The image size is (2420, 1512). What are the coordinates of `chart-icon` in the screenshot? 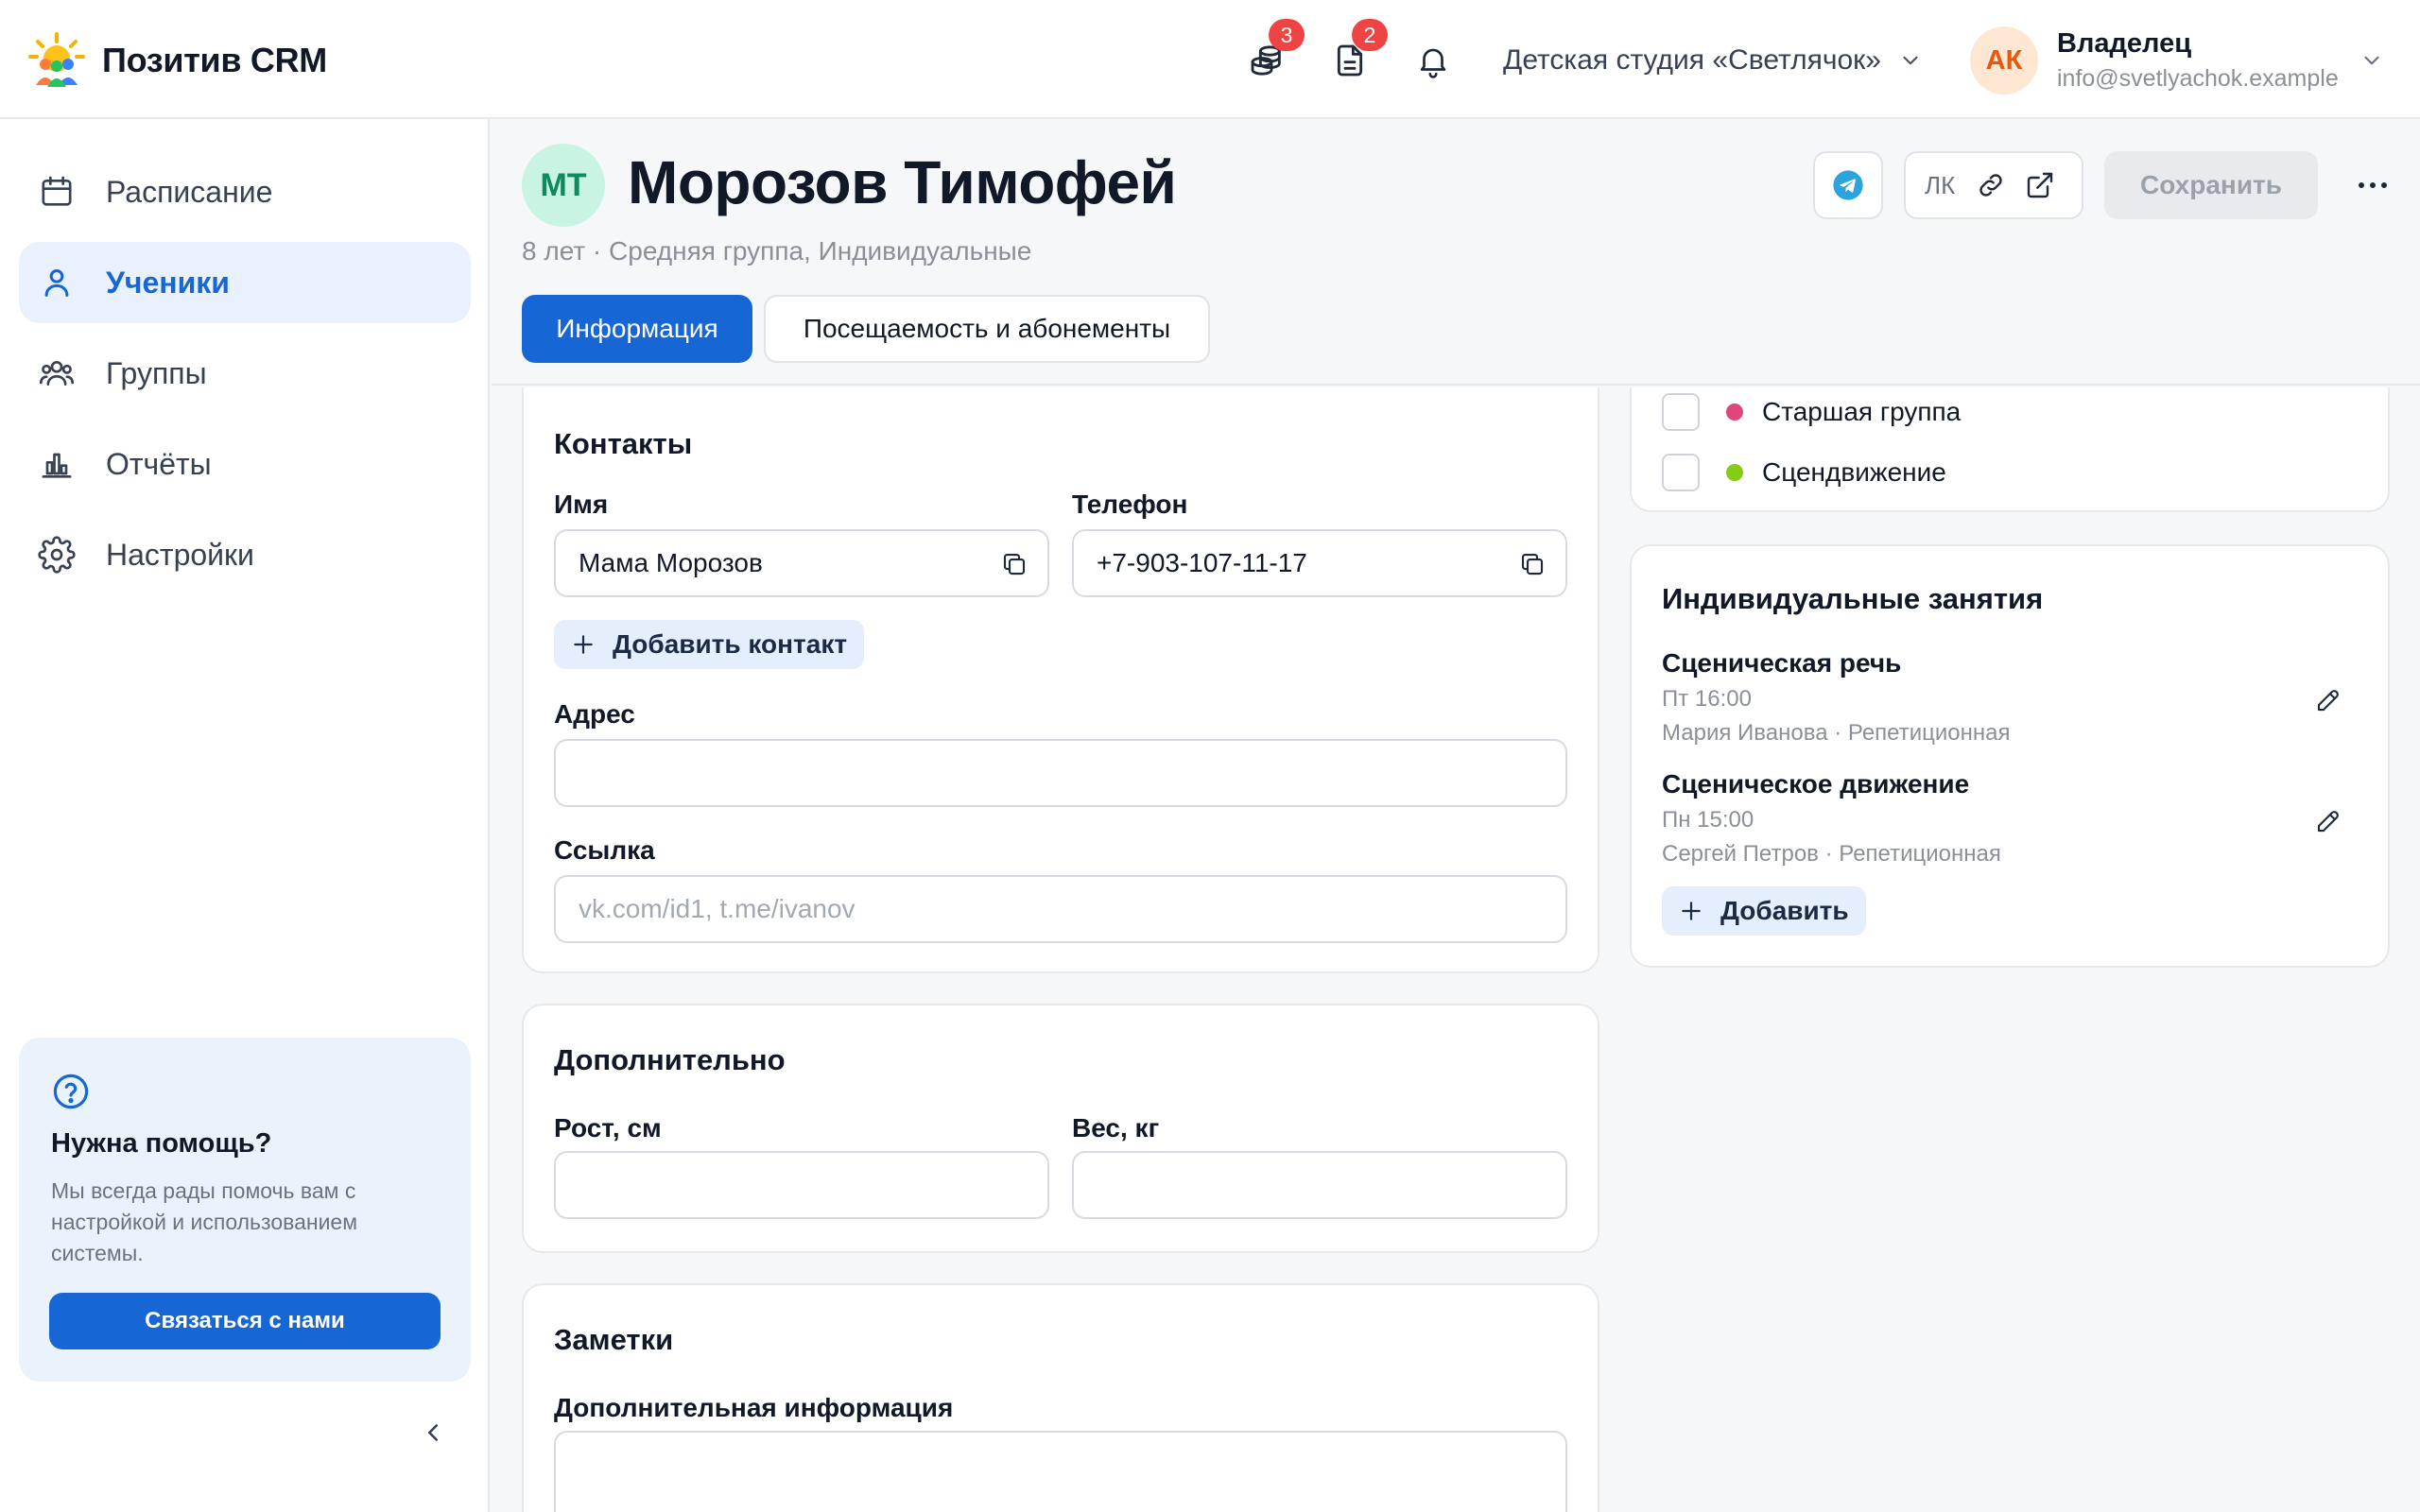 It's located at (57, 464).